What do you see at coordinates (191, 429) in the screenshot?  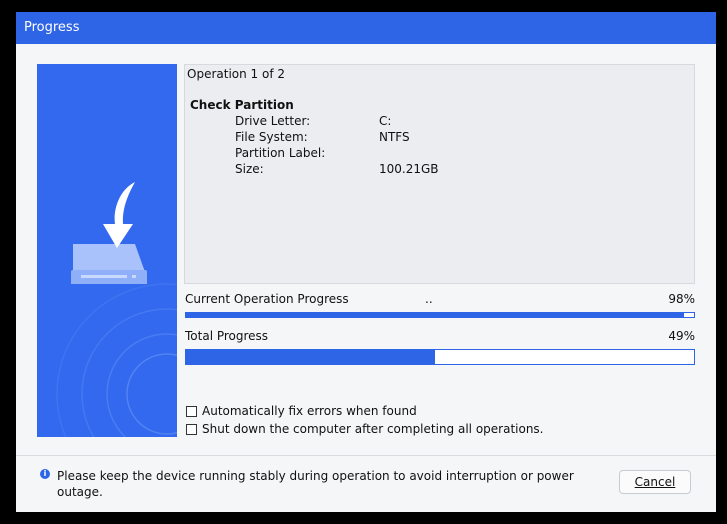 I see `shutdown-checkbox` at bounding box center [191, 429].